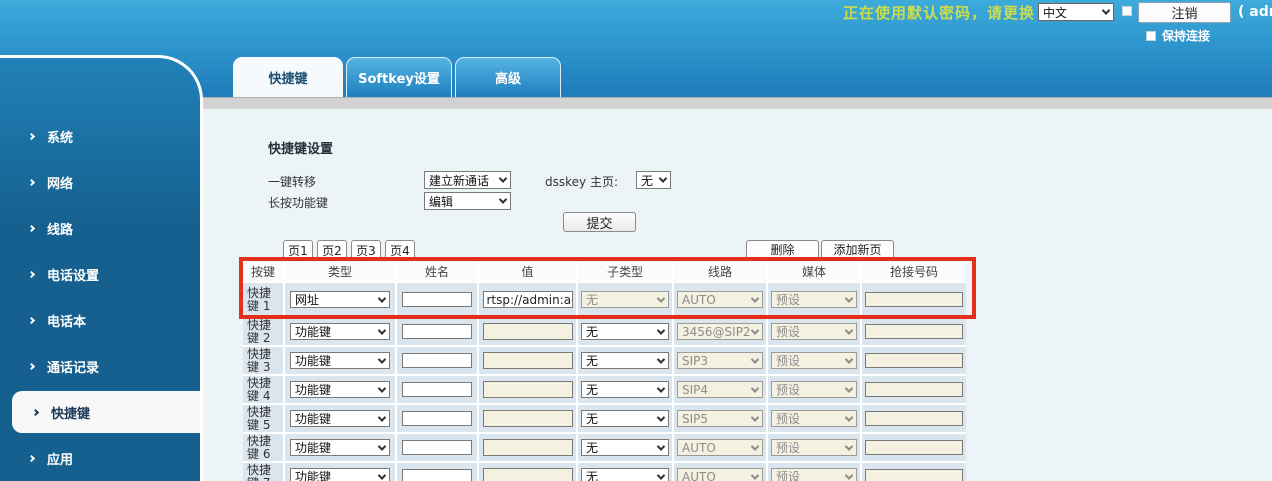  I want to click on submit-button: 提交, so click(599, 222).